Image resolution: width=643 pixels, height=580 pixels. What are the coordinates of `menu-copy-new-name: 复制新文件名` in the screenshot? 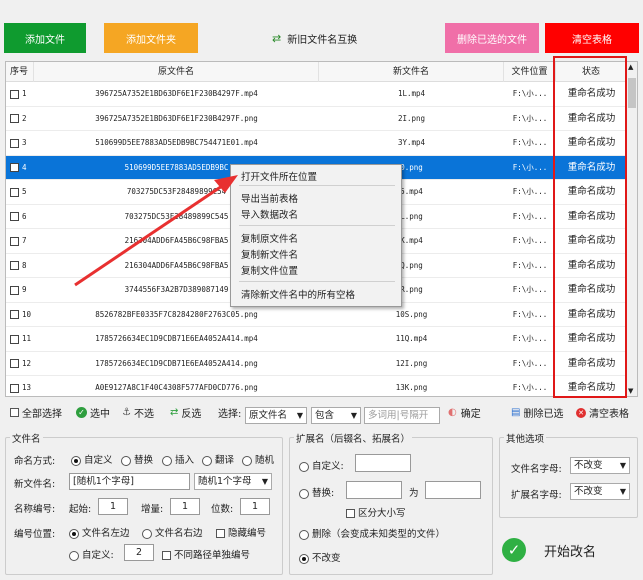 It's located at (269, 254).